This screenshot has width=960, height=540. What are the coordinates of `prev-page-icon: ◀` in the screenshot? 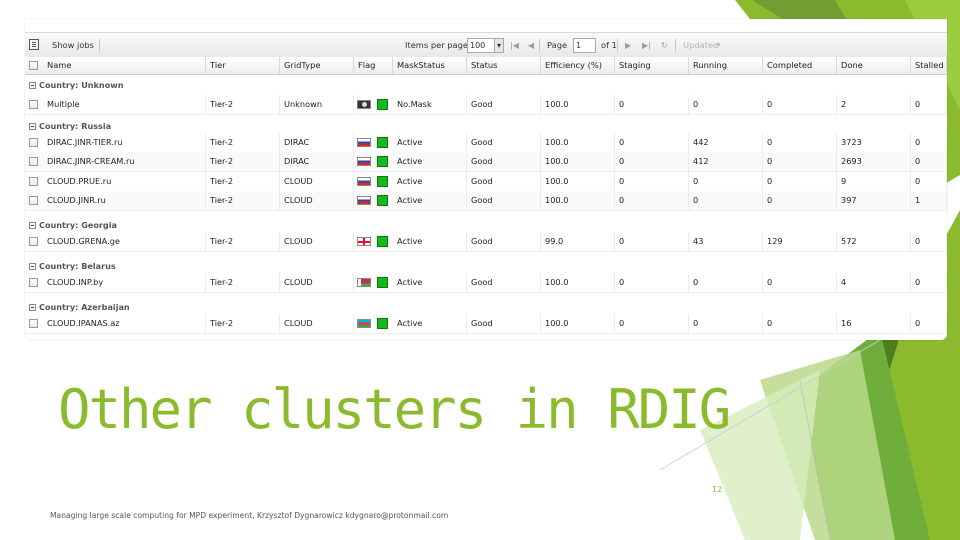 It's located at (531, 45).